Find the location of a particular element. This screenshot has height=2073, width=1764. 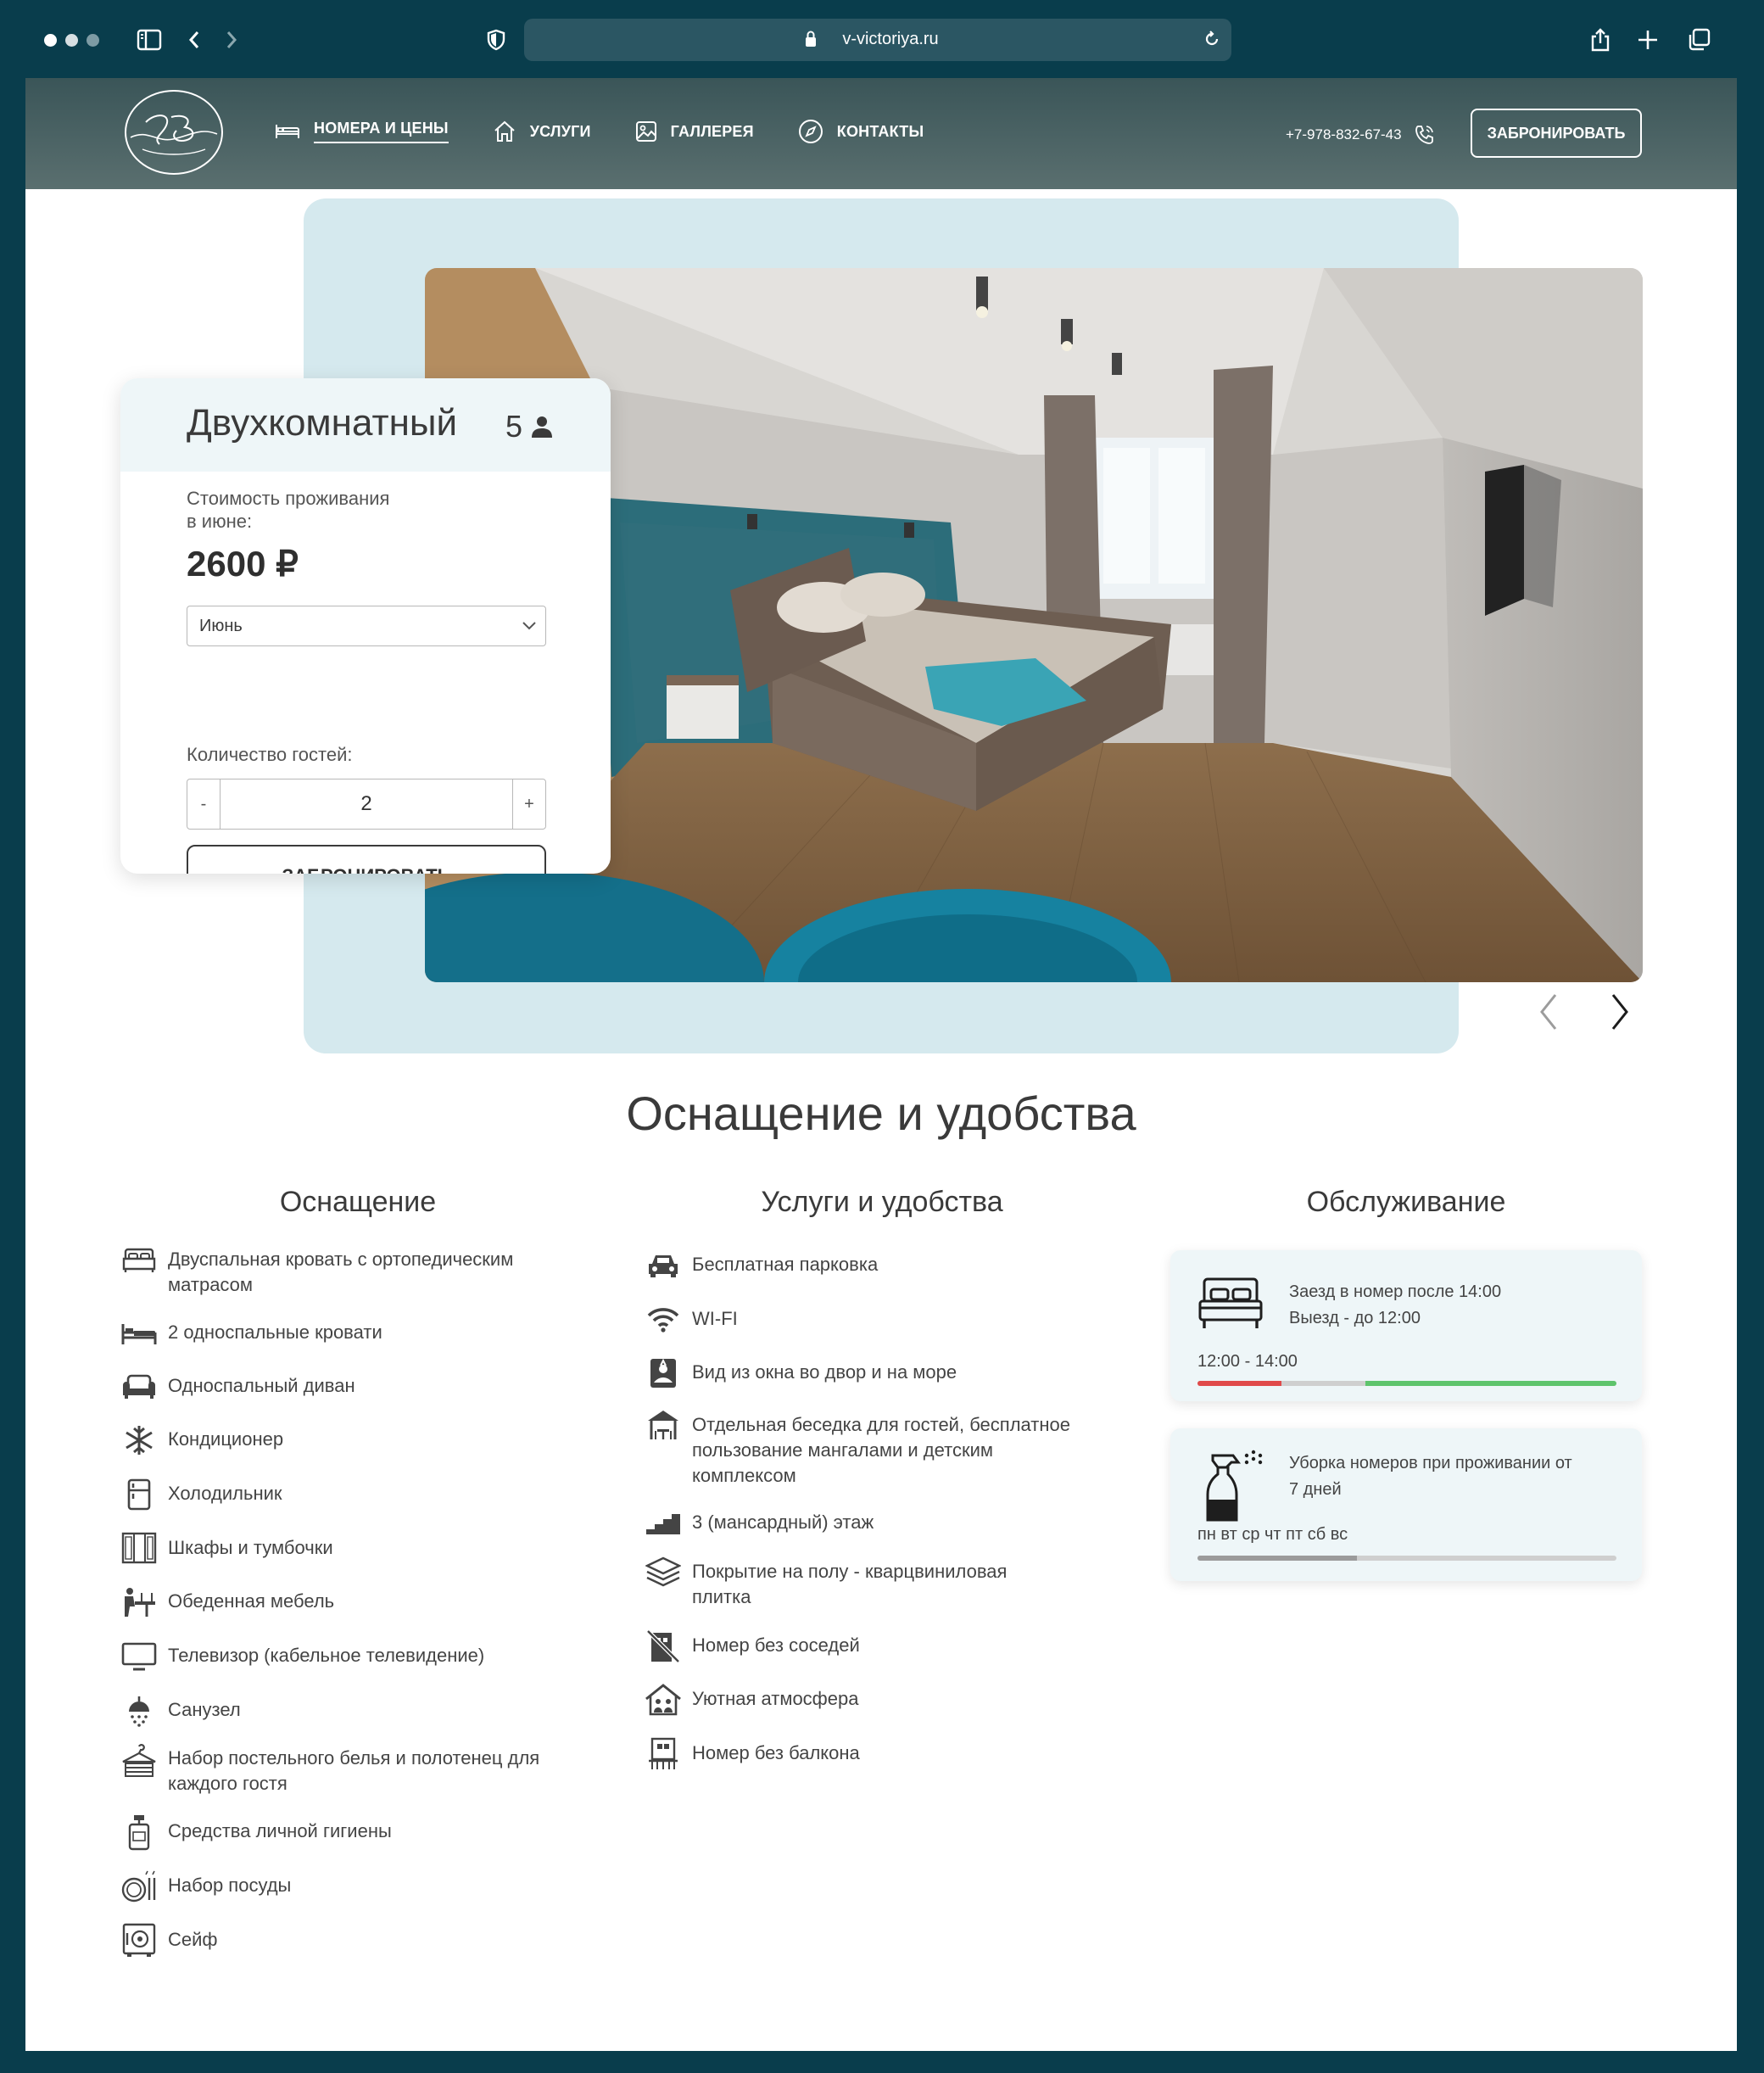

wifi-icon is located at coordinates (663, 1320).